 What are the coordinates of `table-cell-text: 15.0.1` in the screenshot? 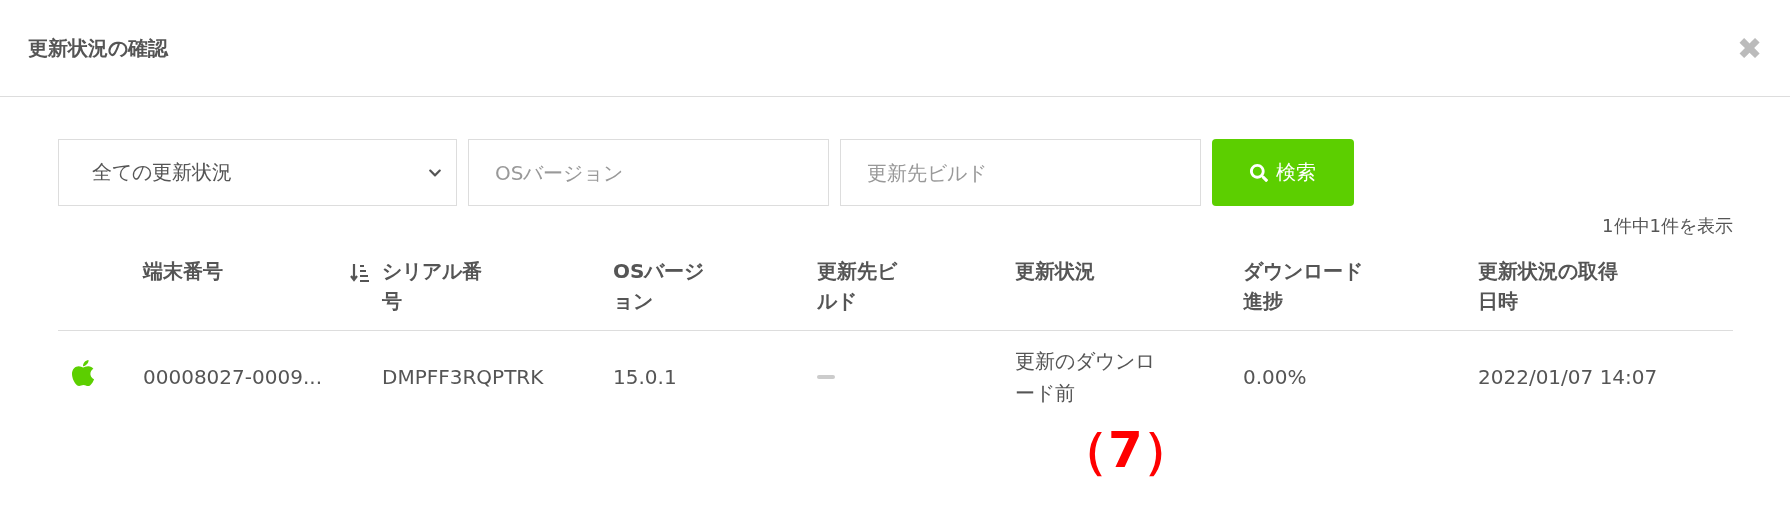 It's located at (645, 377).